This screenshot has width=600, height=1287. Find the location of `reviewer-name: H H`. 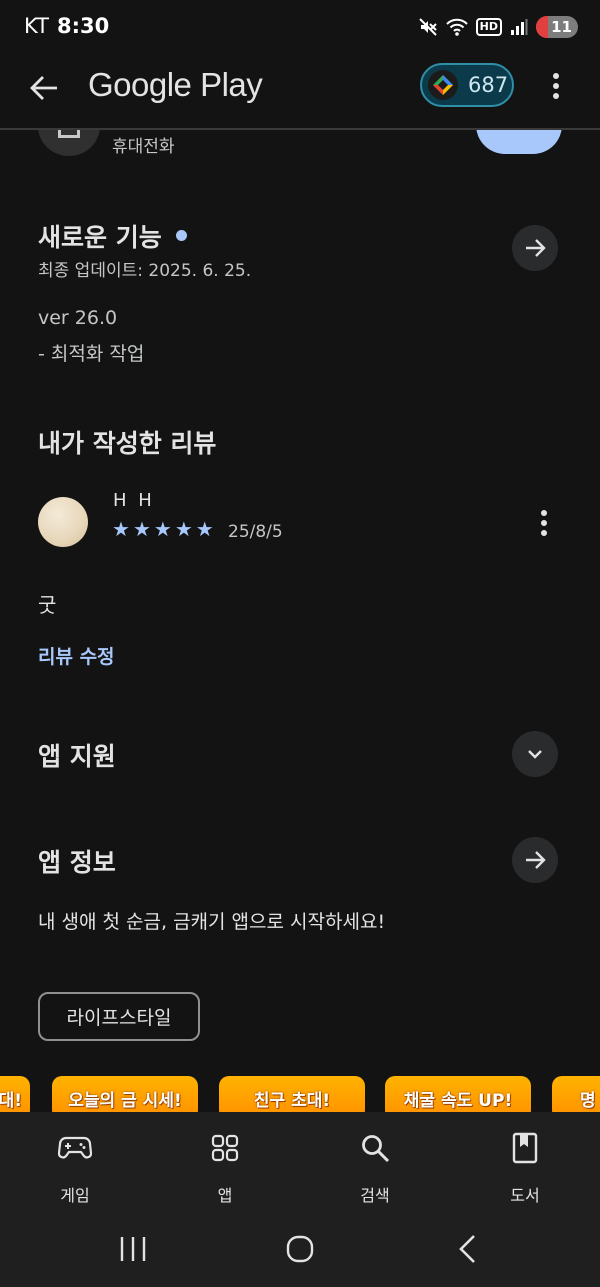

reviewer-name: H H is located at coordinates (134, 500).